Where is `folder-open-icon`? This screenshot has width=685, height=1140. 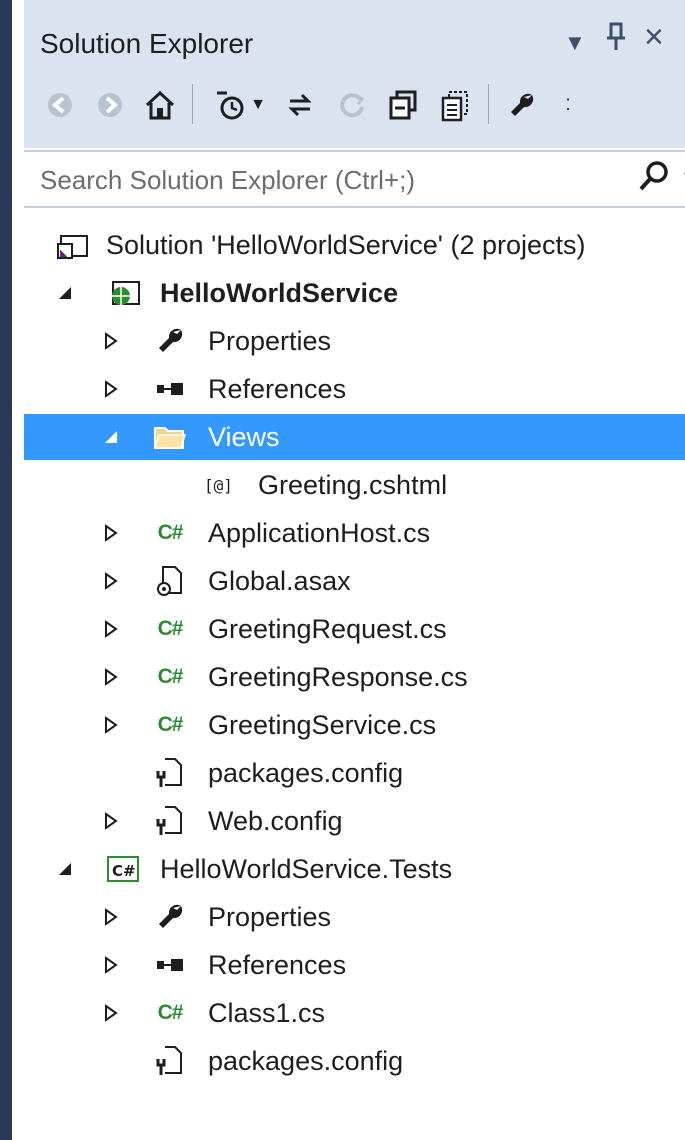 folder-open-icon is located at coordinates (170, 437).